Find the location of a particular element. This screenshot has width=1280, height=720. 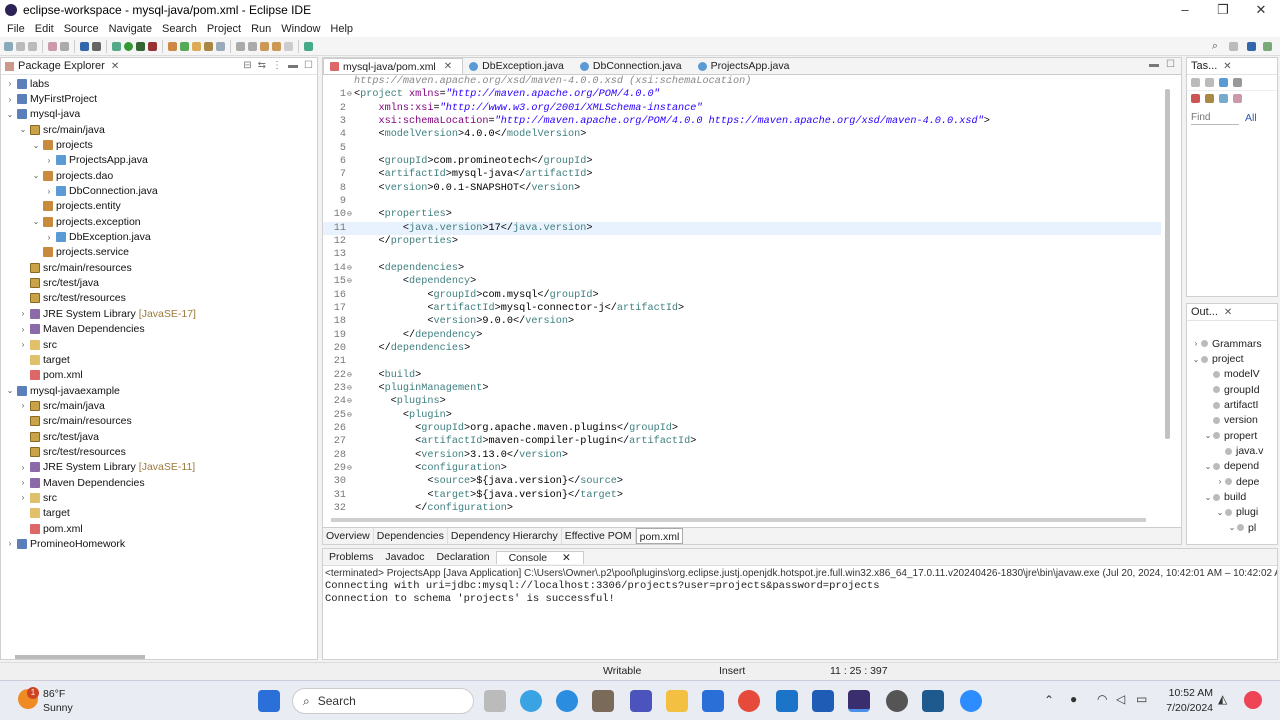

back-icon is located at coordinates (276, 46).